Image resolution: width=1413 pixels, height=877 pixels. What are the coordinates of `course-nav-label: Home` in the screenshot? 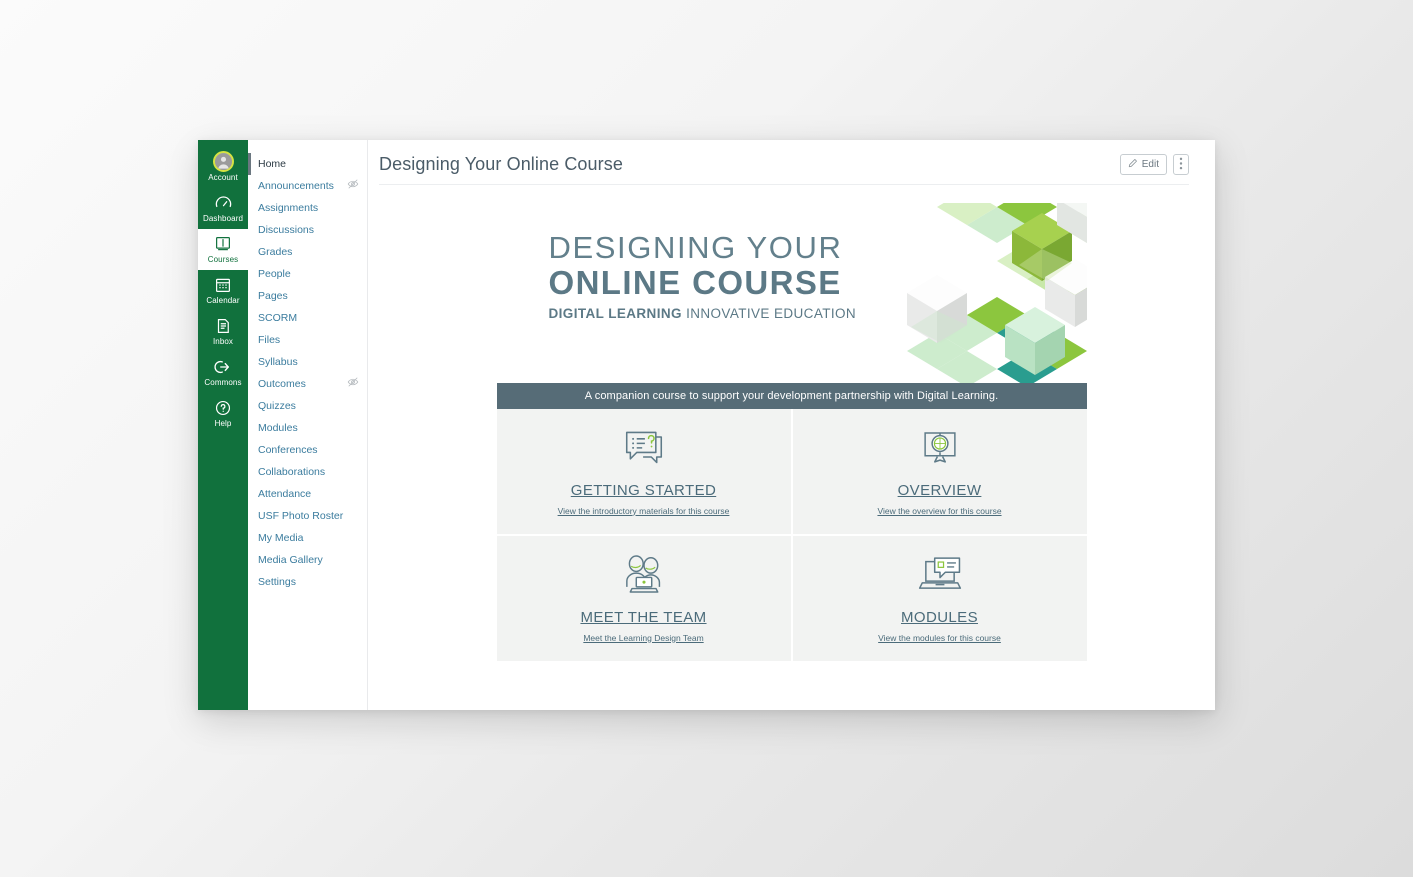 It's located at (272, 164).